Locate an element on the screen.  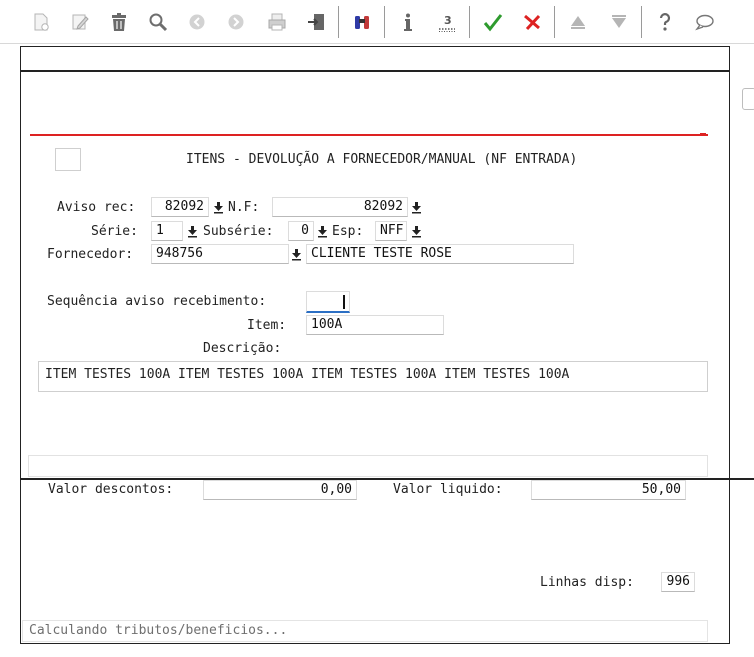
trash-icon is located at coordinates (119, 22).